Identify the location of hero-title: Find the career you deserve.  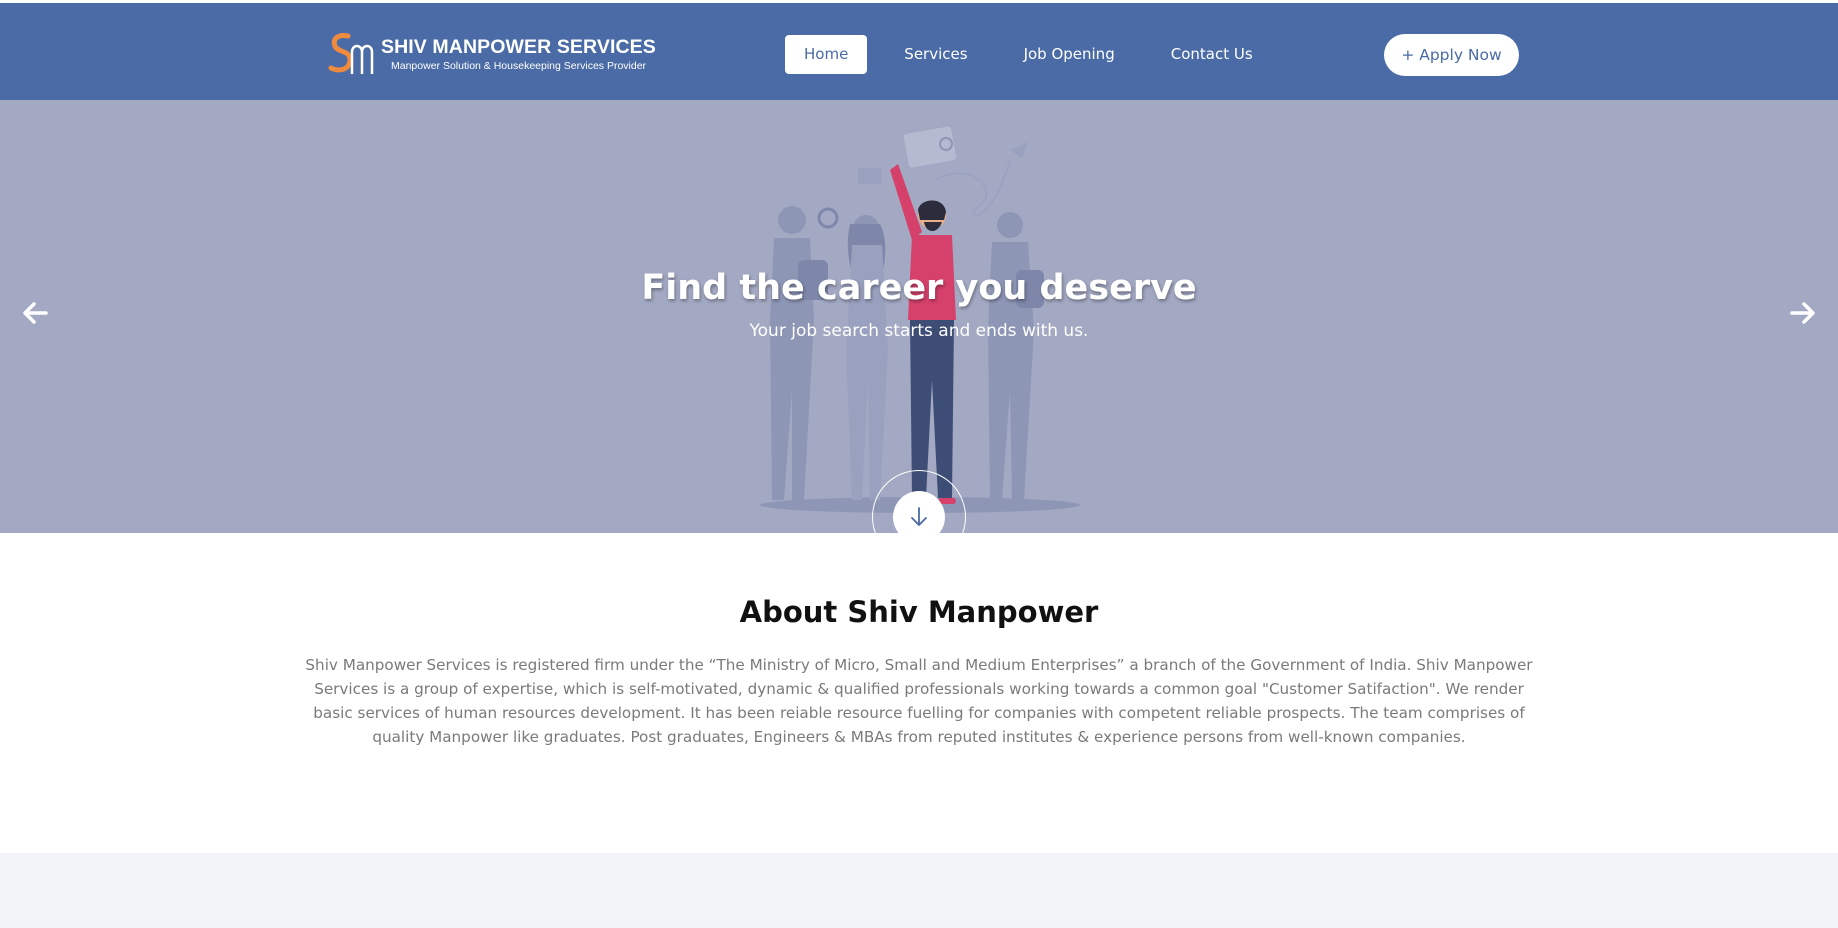
(919, 288).